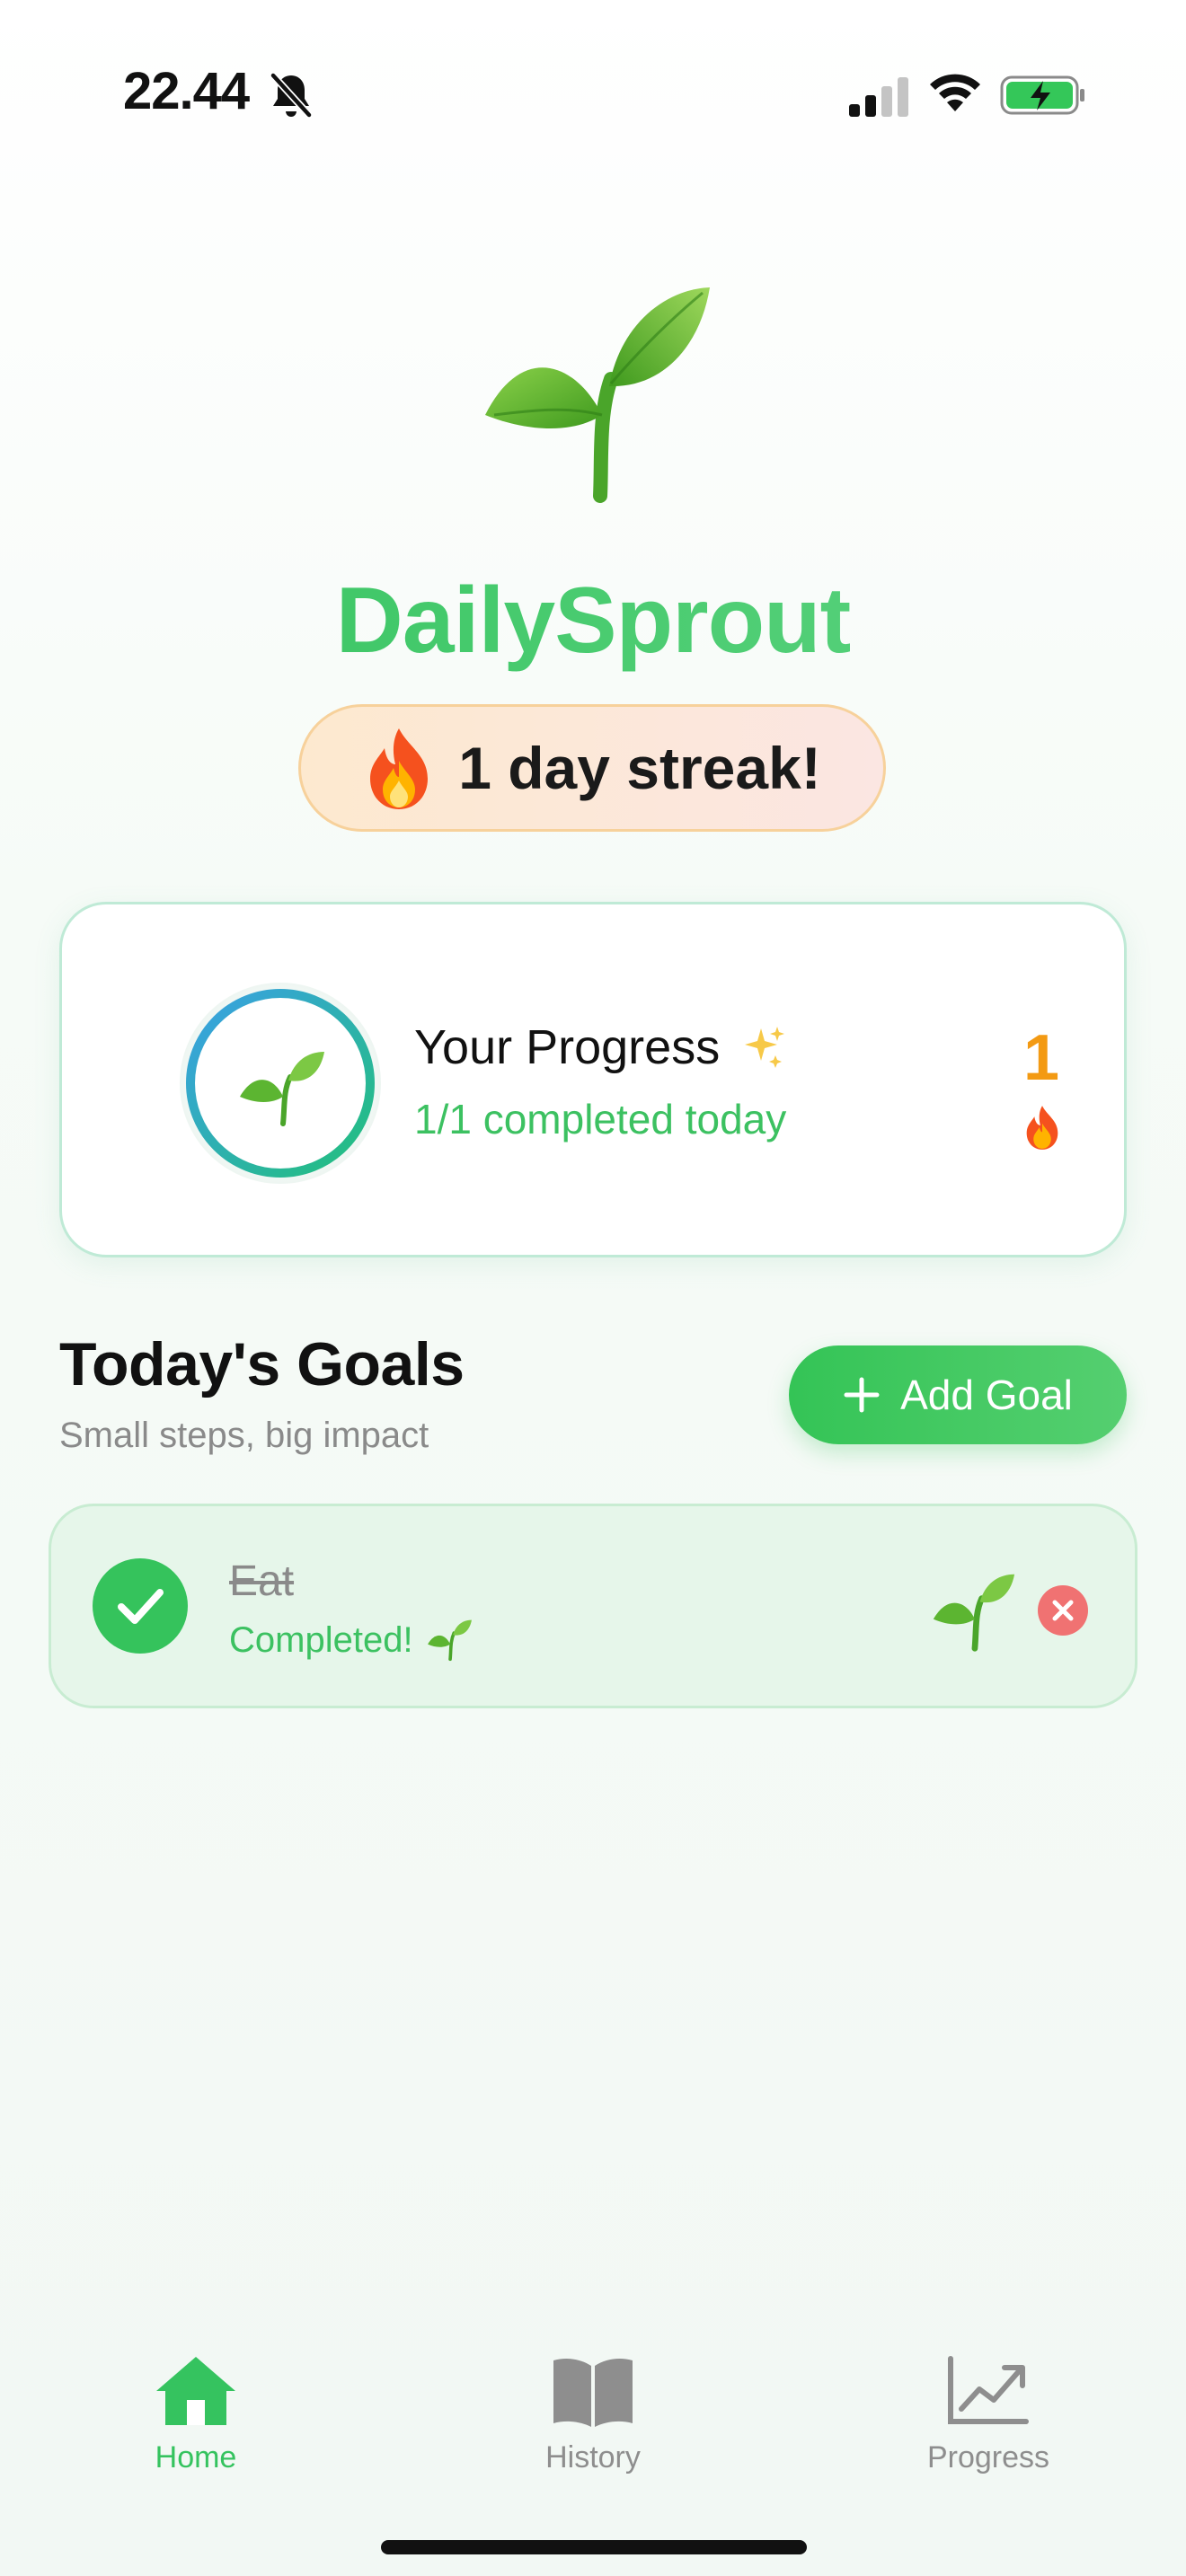  Describe the element at coordinates (988, 2457) in the screenshot. I see `tab-label-progress: Progress` at that location.